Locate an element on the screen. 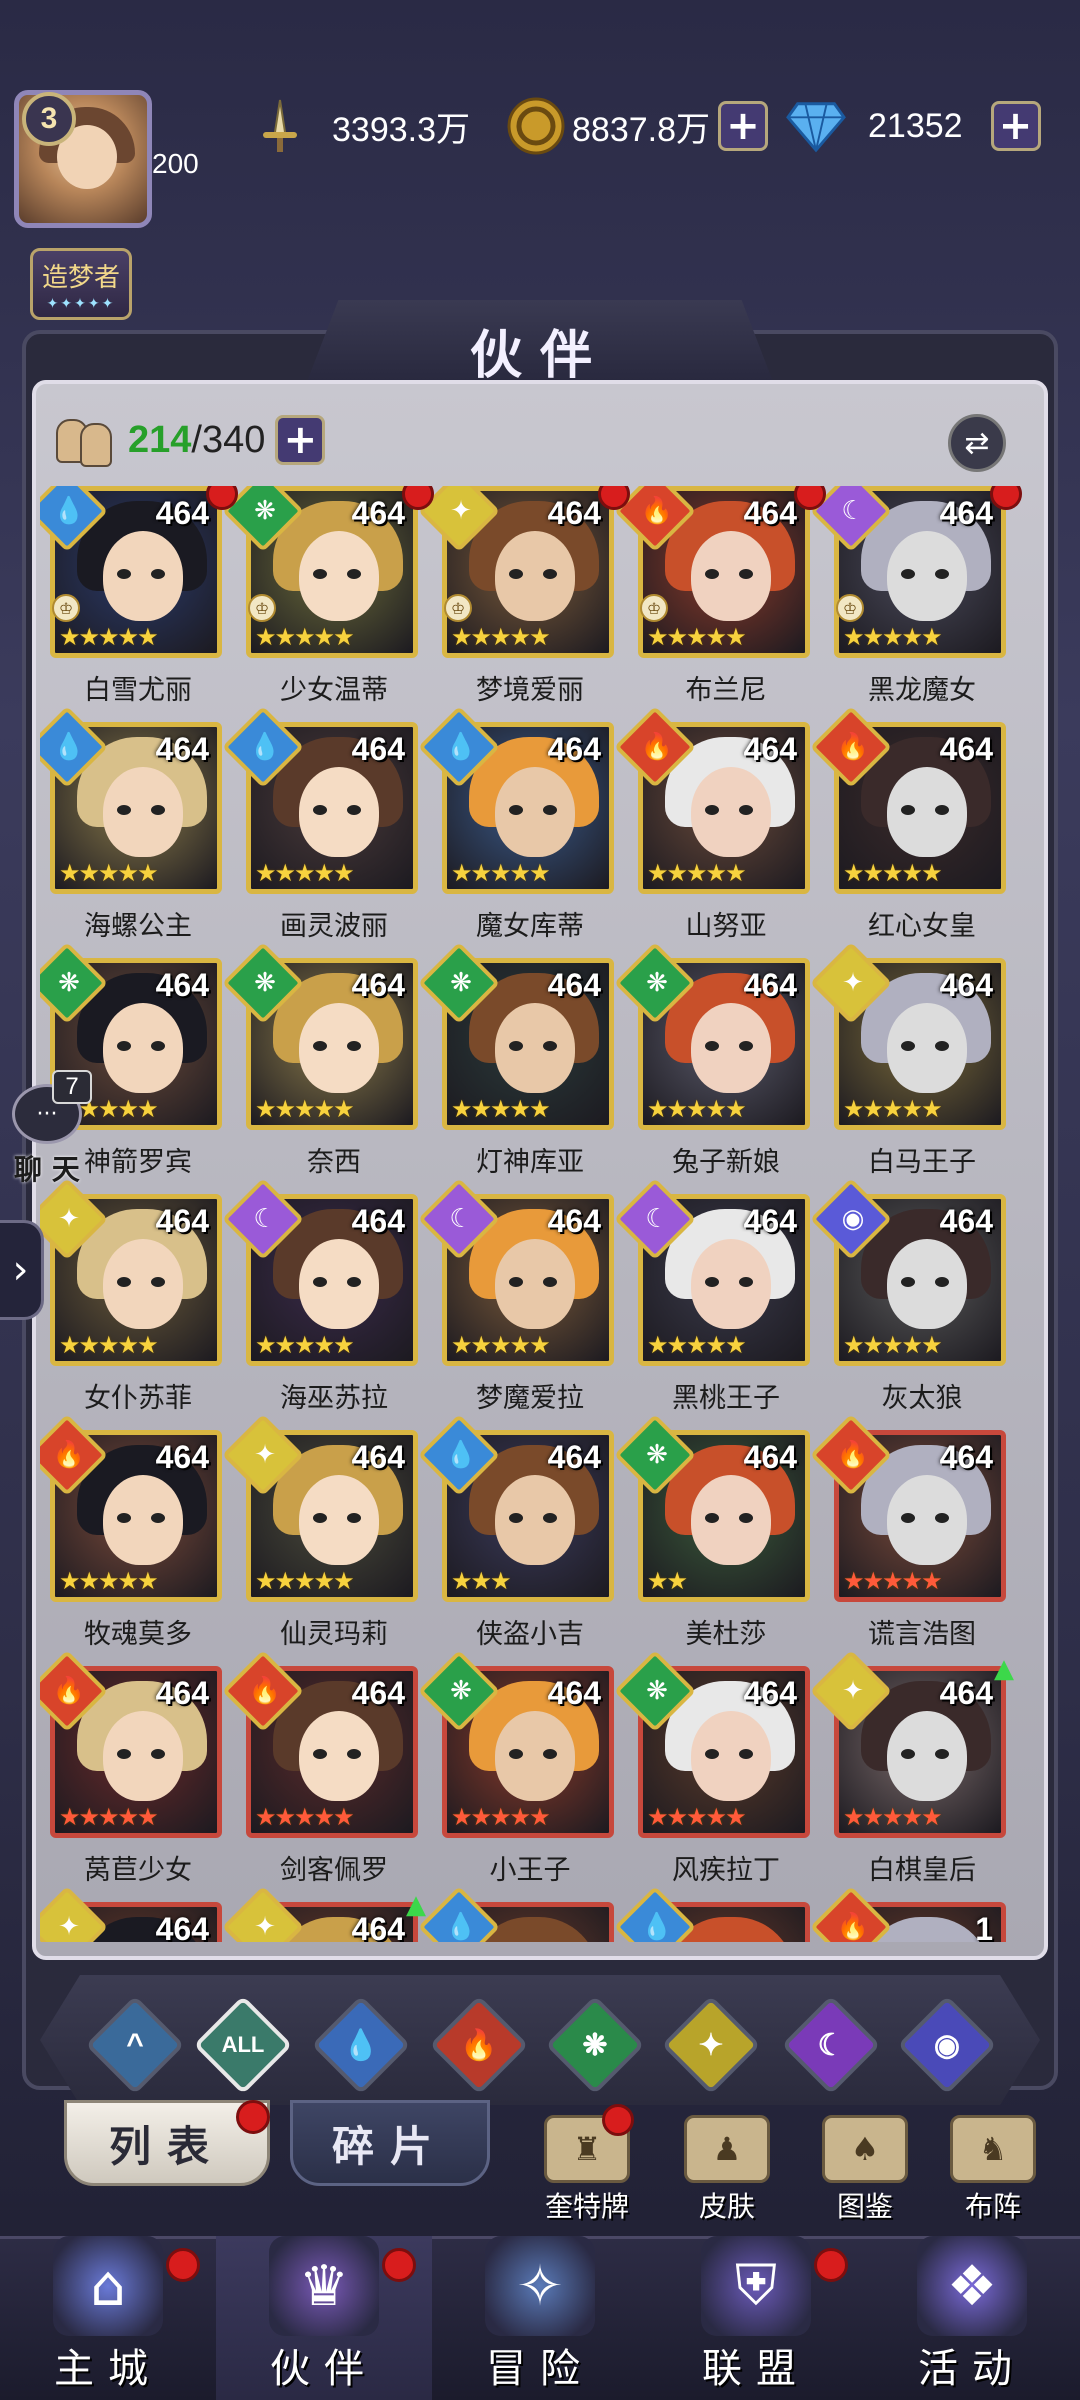 This screenshot has width=1080, height=2400. hero-card: 464 ★★★★★ 🔥 ♔ 布兰尼 is located at coordinates (719, 601).